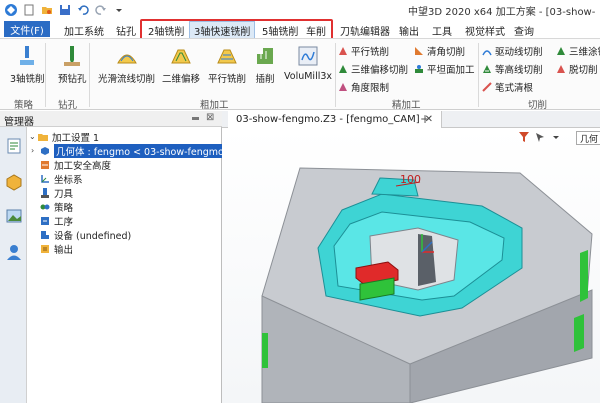  Describe the element at coordinates (487, 87) in the screenshot. I see `pencil-clean-icon` at that location.